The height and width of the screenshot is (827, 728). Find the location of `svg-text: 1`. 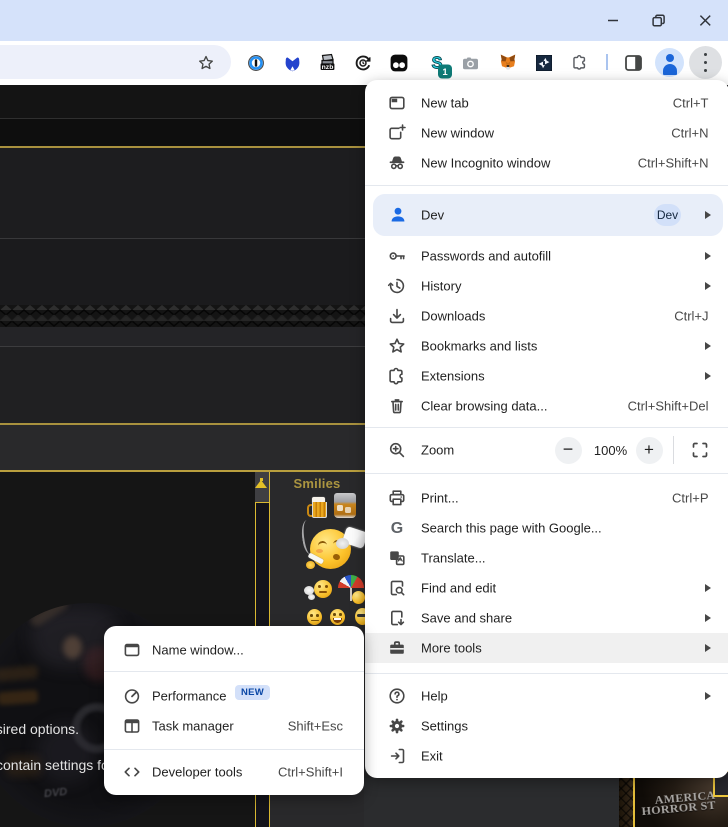

svg-text: 1 is located at coordinates (445, 72).